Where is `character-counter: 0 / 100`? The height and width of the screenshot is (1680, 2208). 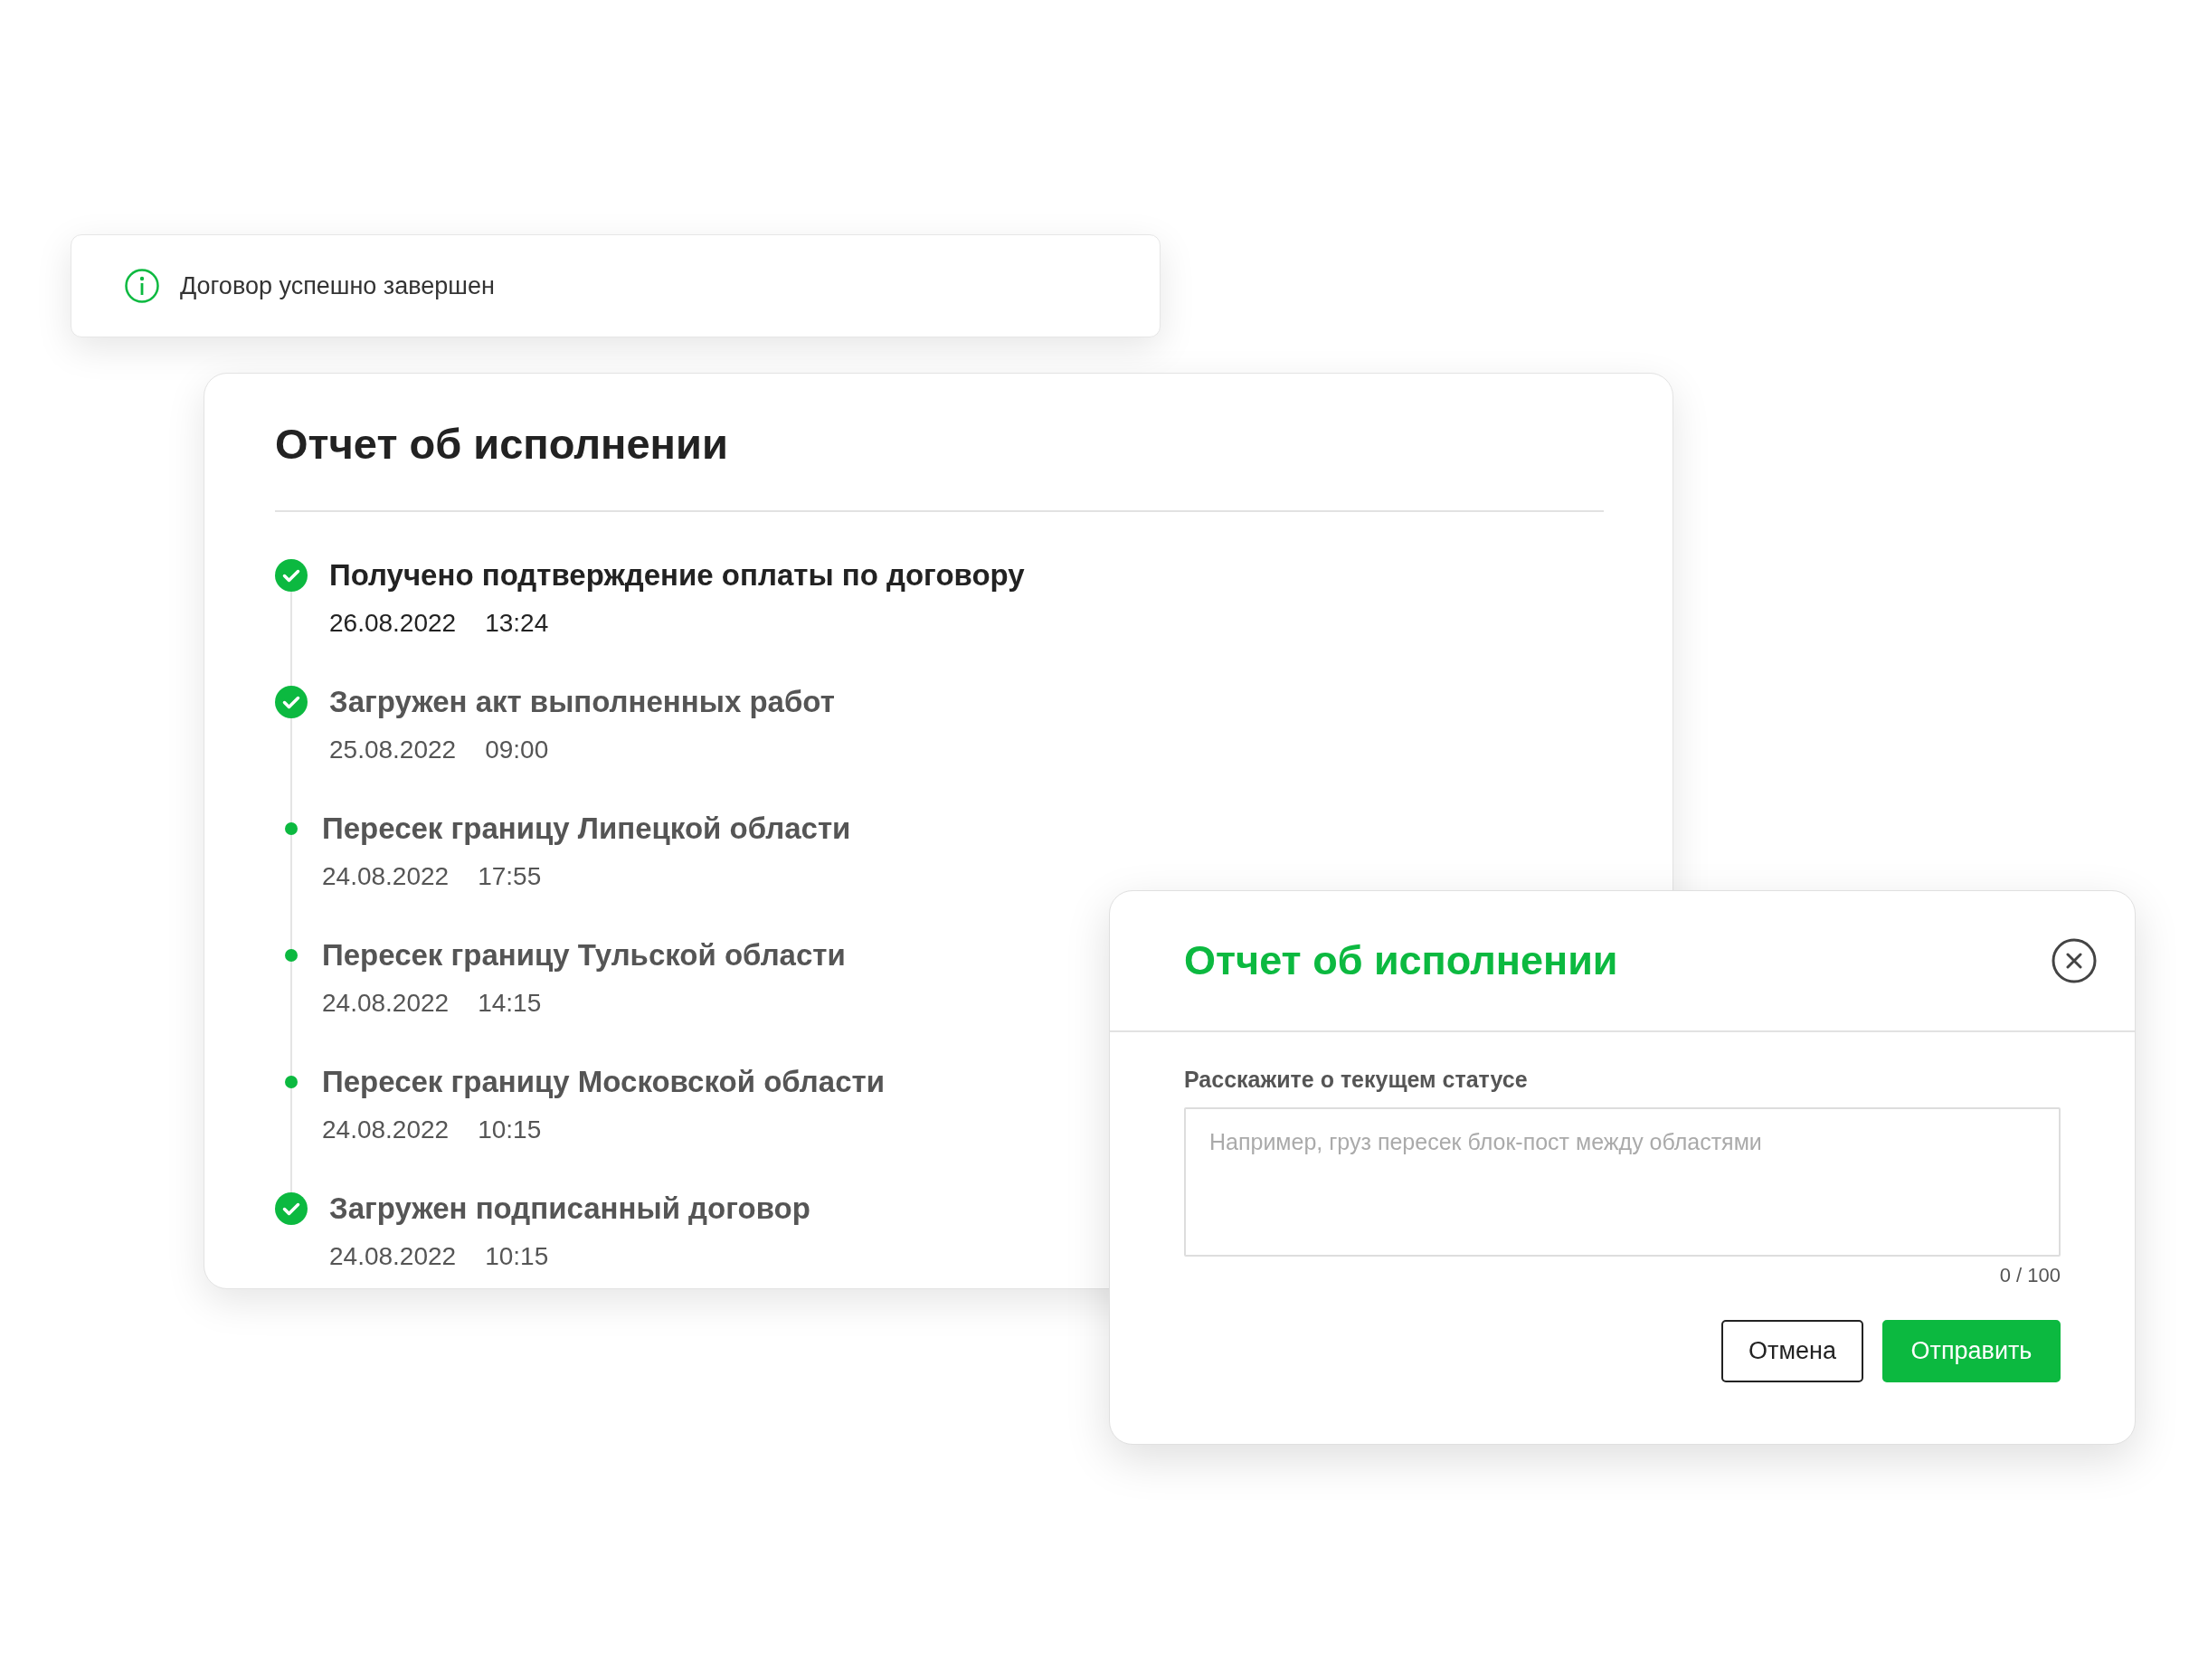
character-counter: 0 / 100 is located at coordinates (2030, 1275).